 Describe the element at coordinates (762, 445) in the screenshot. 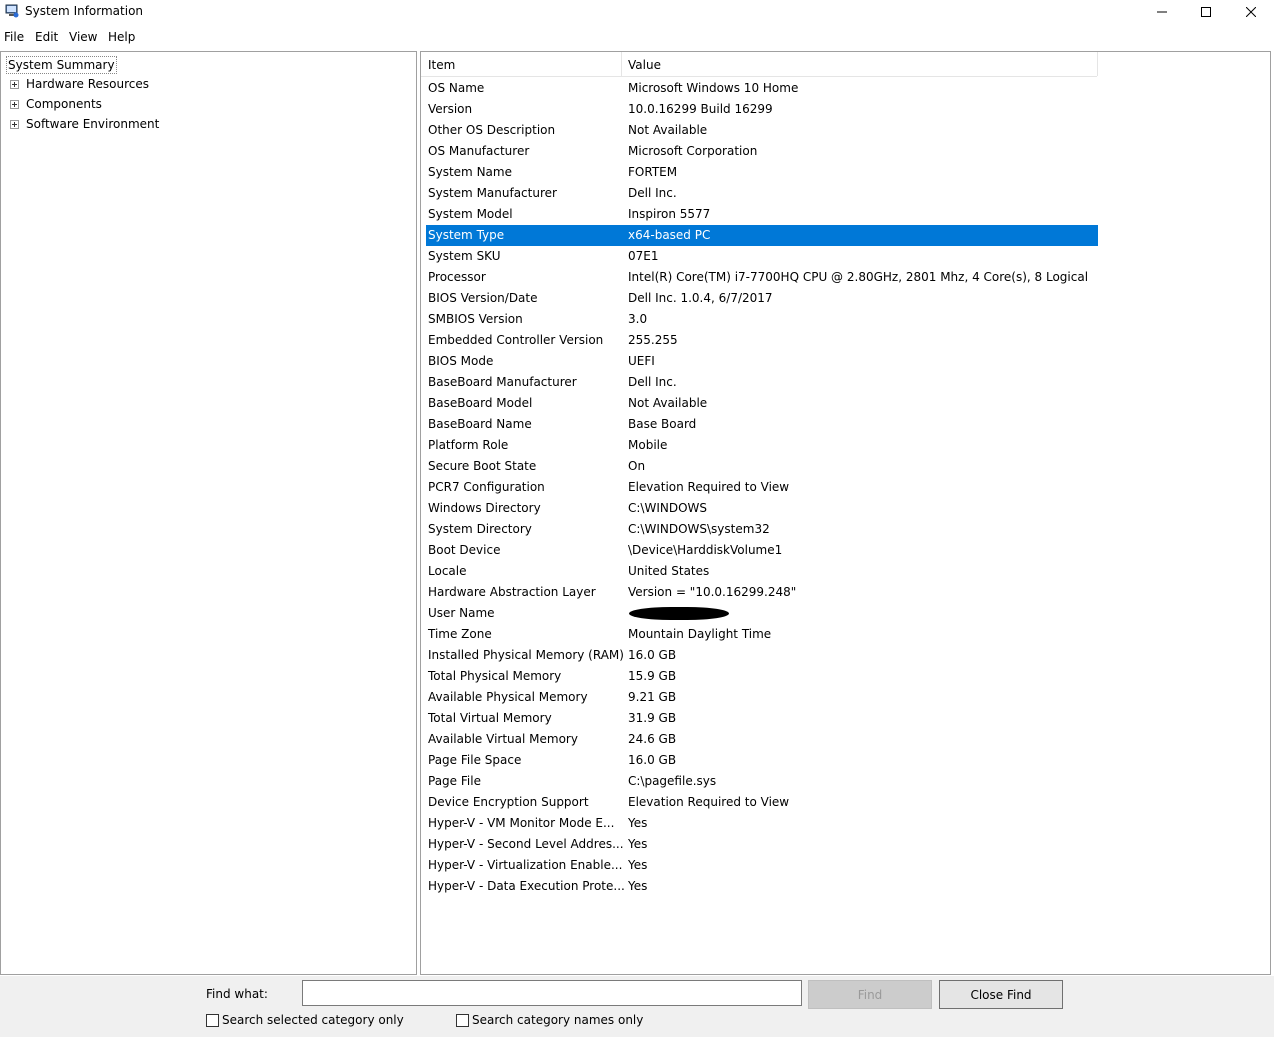

I see `table-row: Platform Role Mobile` at that location.